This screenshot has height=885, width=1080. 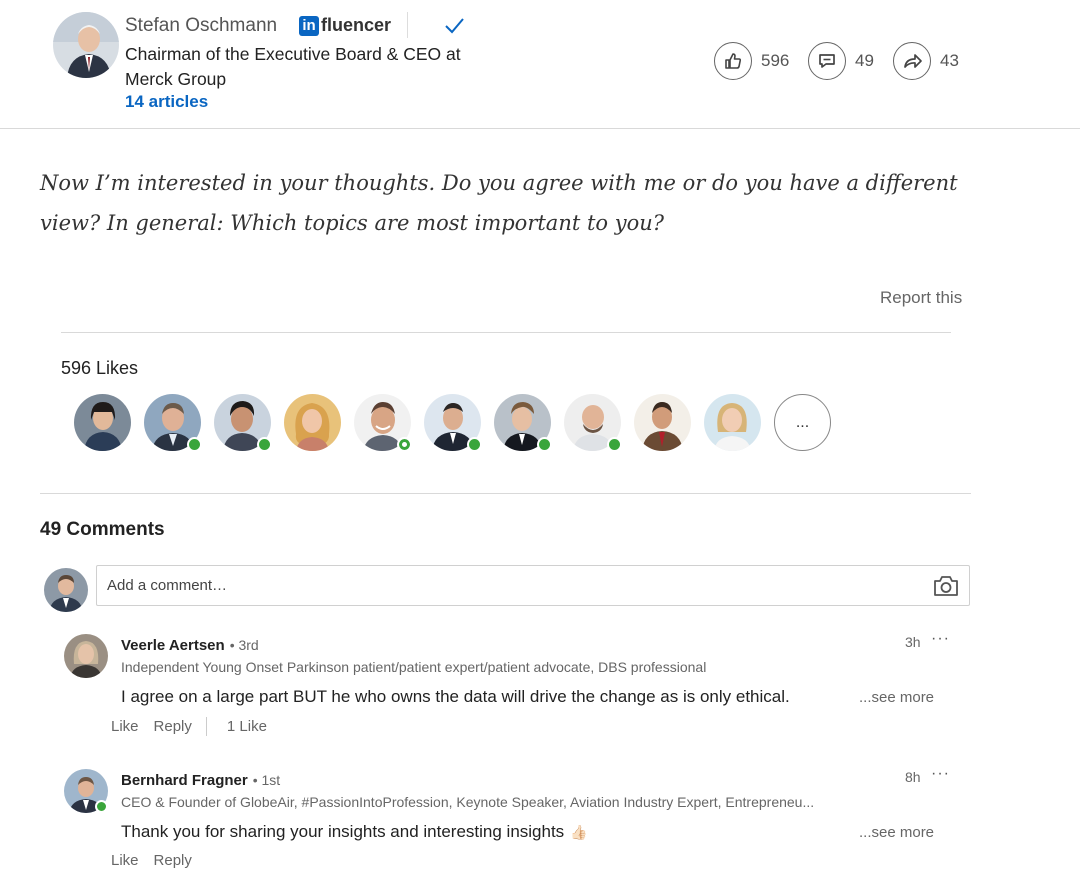 What do you see at coordinates (946, 586) in the screenshot?
I see `camera-icon` at bounding box center [946, 586].